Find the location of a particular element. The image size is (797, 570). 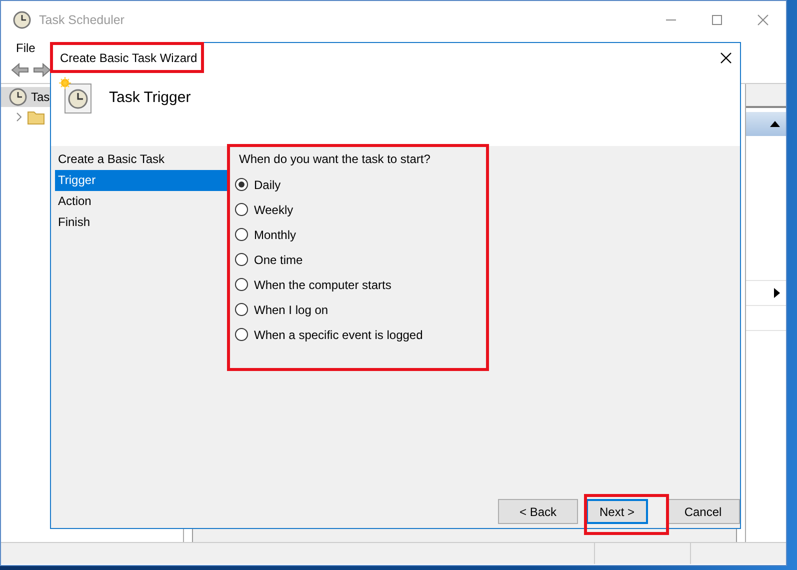

menu-item: File is located at coordinates (26, 48).